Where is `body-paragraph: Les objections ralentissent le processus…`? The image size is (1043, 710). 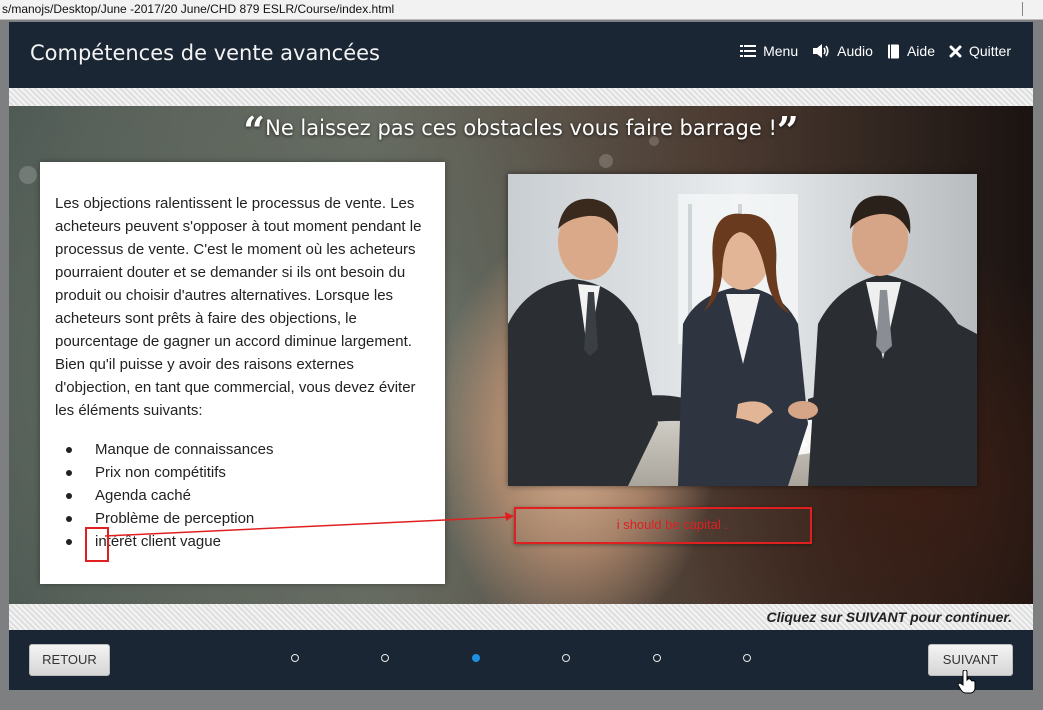 body-paragraph: Les objections ralentissent le processus… is located at coordinates (238, 307).